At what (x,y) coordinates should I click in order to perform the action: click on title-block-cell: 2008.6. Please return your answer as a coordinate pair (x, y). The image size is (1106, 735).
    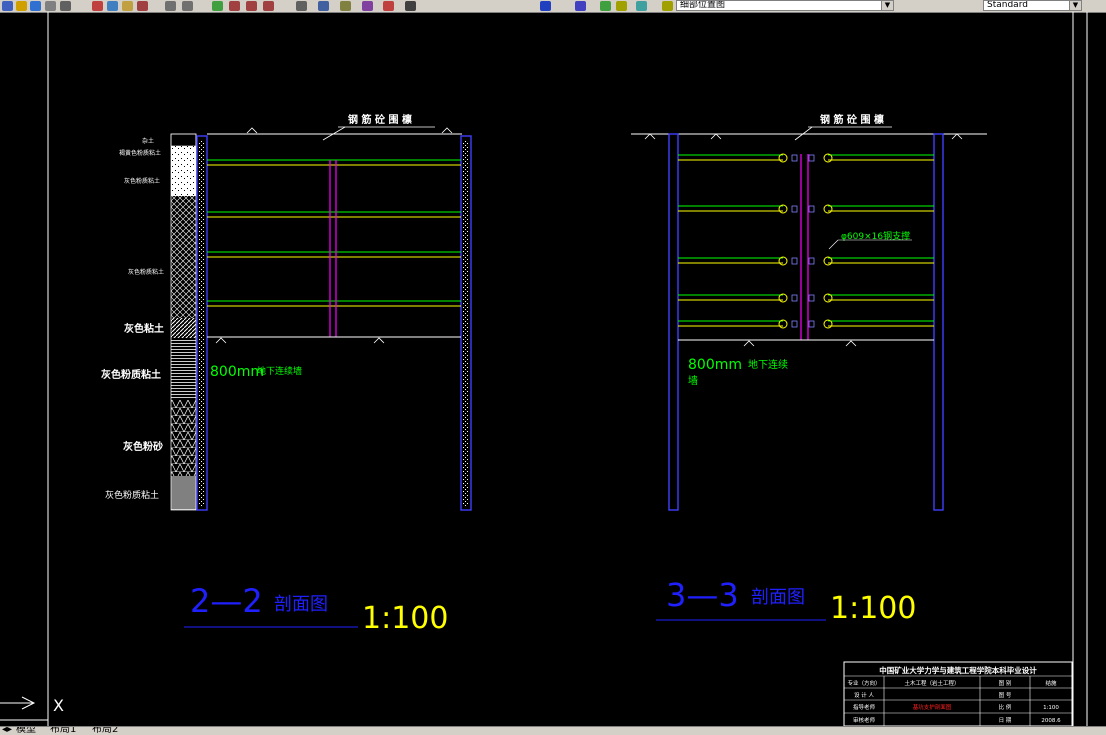
    Looking at the image, I should click on (1051, 721).